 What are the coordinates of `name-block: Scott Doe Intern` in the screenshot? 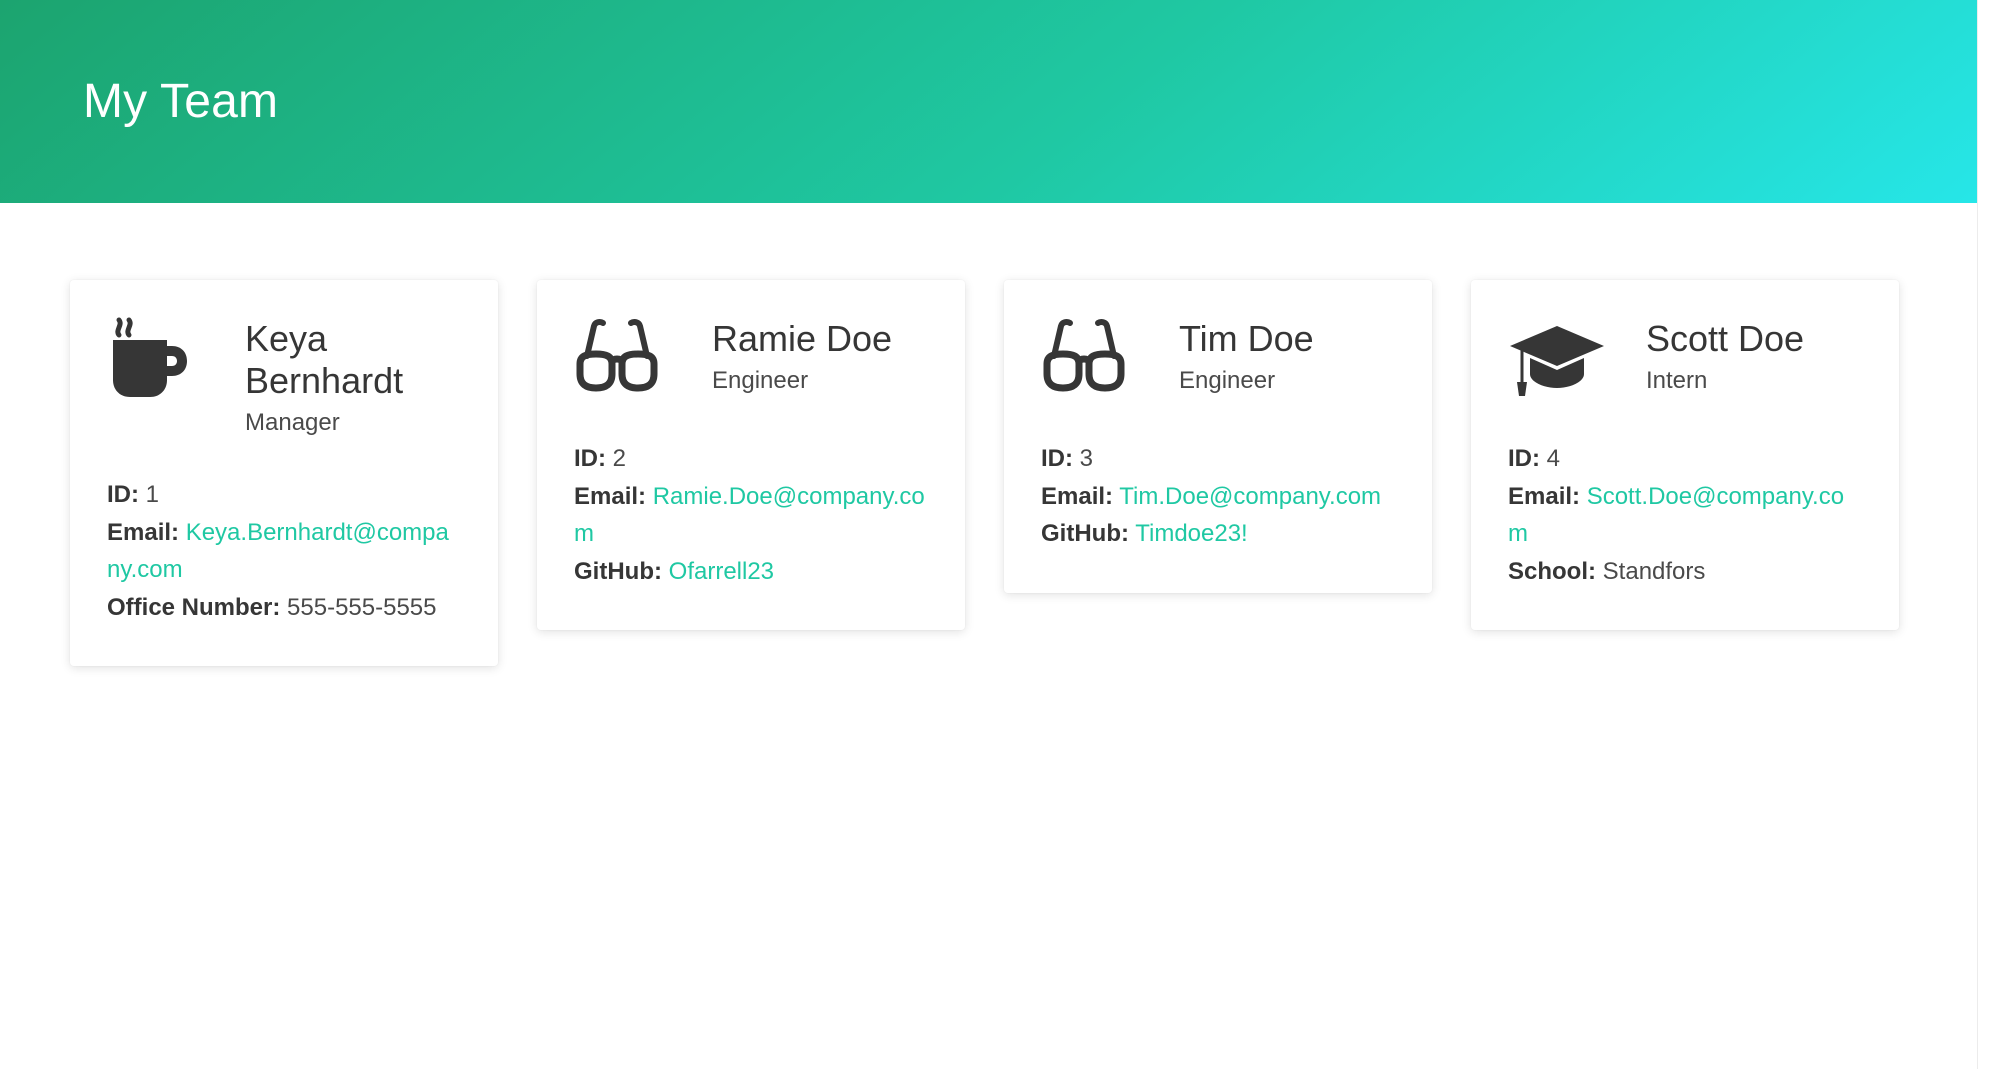 It's located at (1754, 356).